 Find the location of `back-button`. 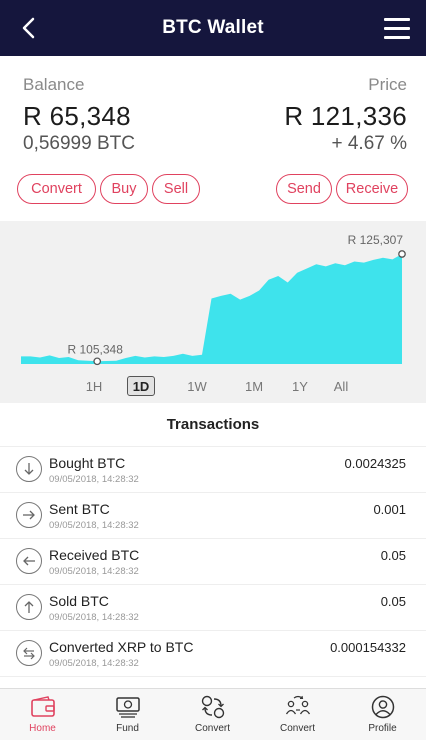

back-button is located at coordinates (28, 28).